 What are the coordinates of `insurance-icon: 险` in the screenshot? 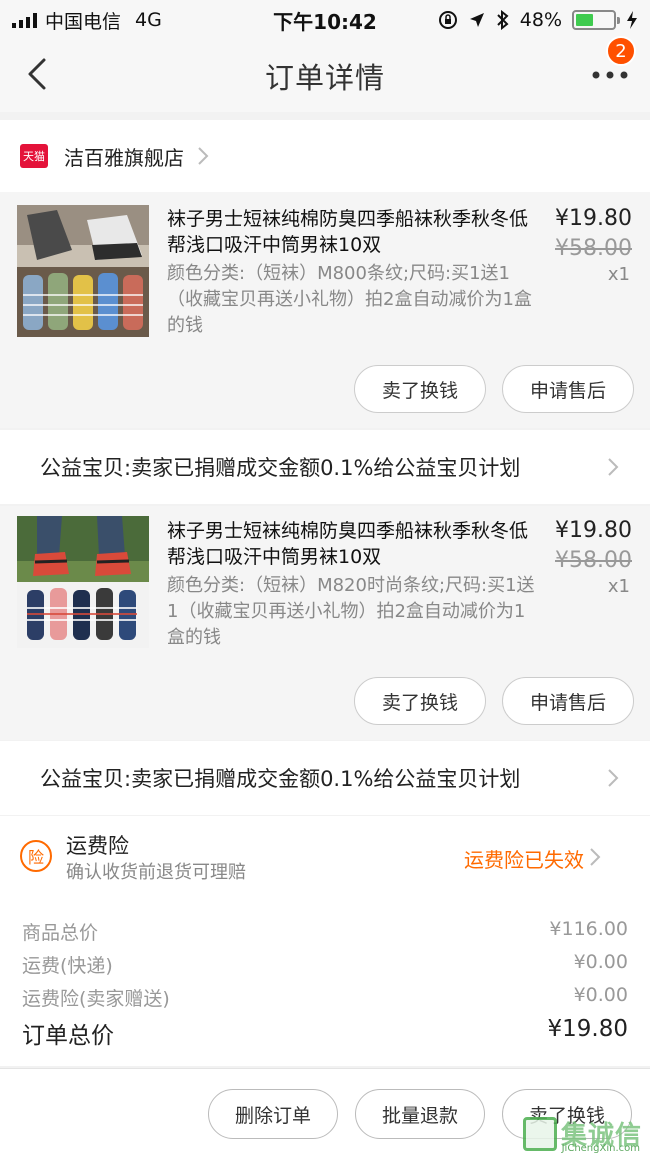 It's located at (36, 856).